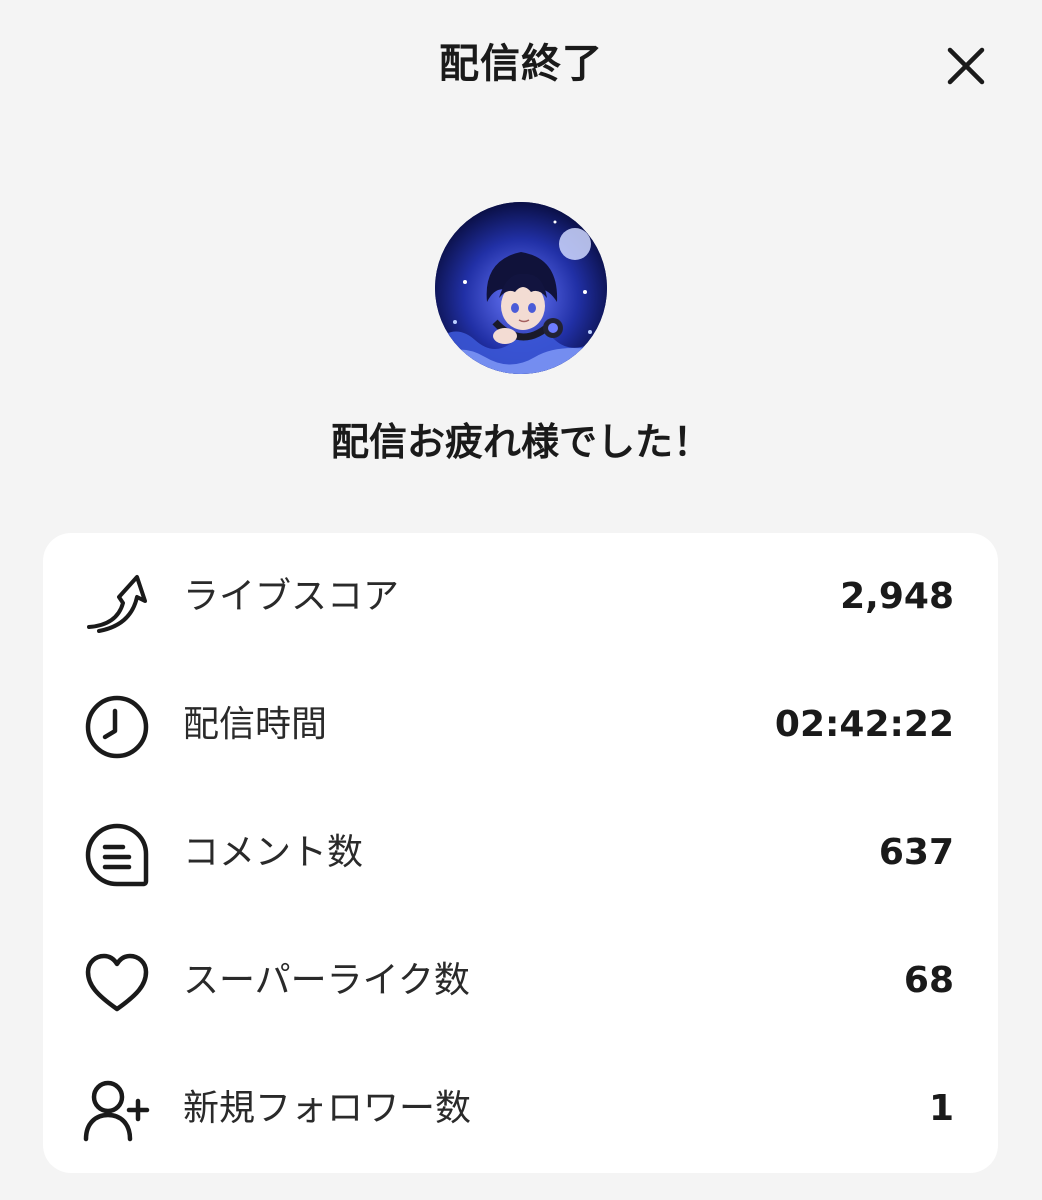 The height and width of the screenshot is (1200, 1042). What do you see at coordinates (116, 1111) in the screenshot?
I see `add-user-icon` at bounding box center [116, 1111].